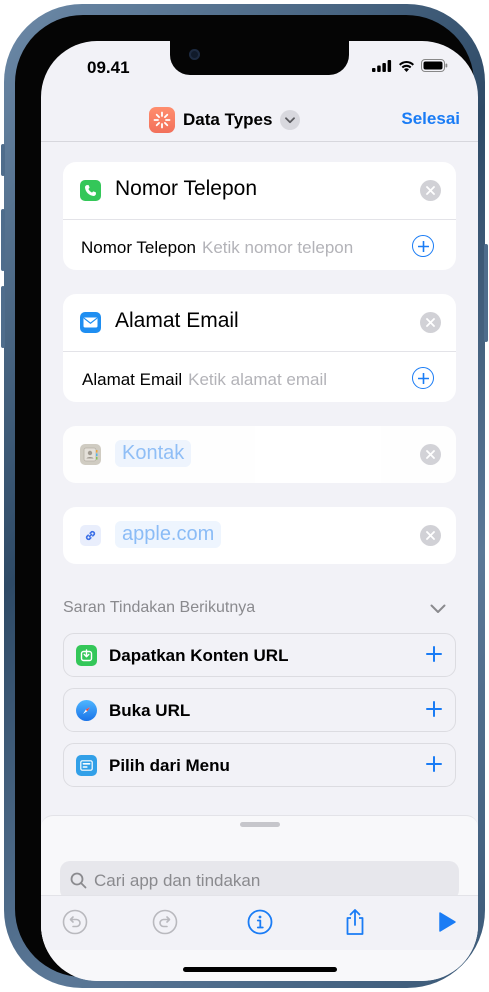 This screenshot has width=489, height=992. Describe the element at coordinates (90, 454) in the screenshot. I see `contacts-icon` at that location.